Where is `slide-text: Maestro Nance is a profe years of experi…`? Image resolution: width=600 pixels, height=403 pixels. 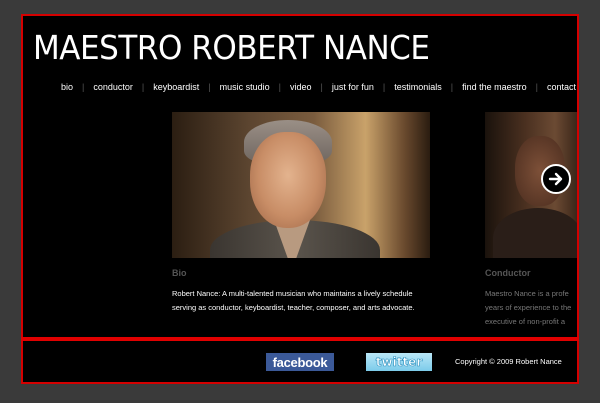 slide-text: Maestro Nance is a profe years of experi… is located at coordinates (531, 308).